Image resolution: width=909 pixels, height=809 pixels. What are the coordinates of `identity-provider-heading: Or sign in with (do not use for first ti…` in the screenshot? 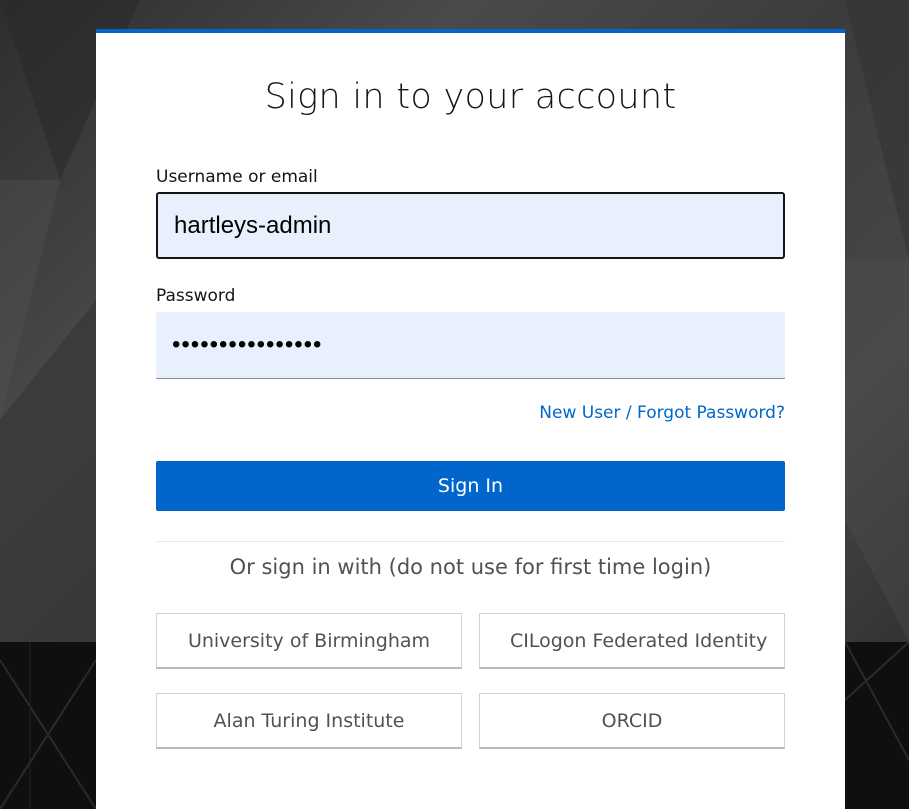 It's located at (470, 567).